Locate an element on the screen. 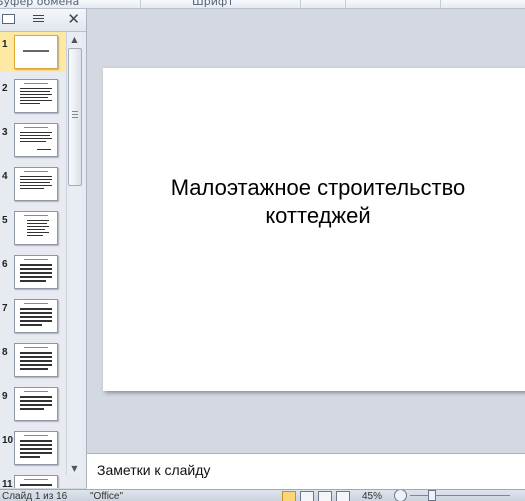 The width and height of the screenshot is (525, 501). slide-thumbnail-row: 10 is located at coordinates (33, 448).